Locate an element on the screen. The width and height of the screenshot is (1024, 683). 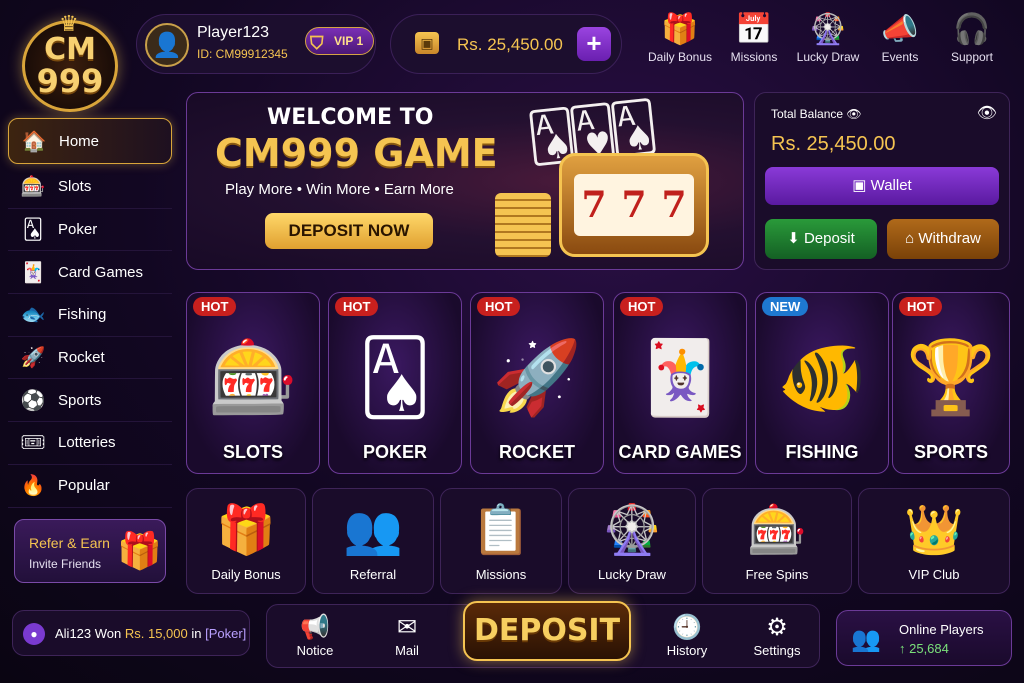
total-balance-text: Total Balance is located at coordinates (807, 114).